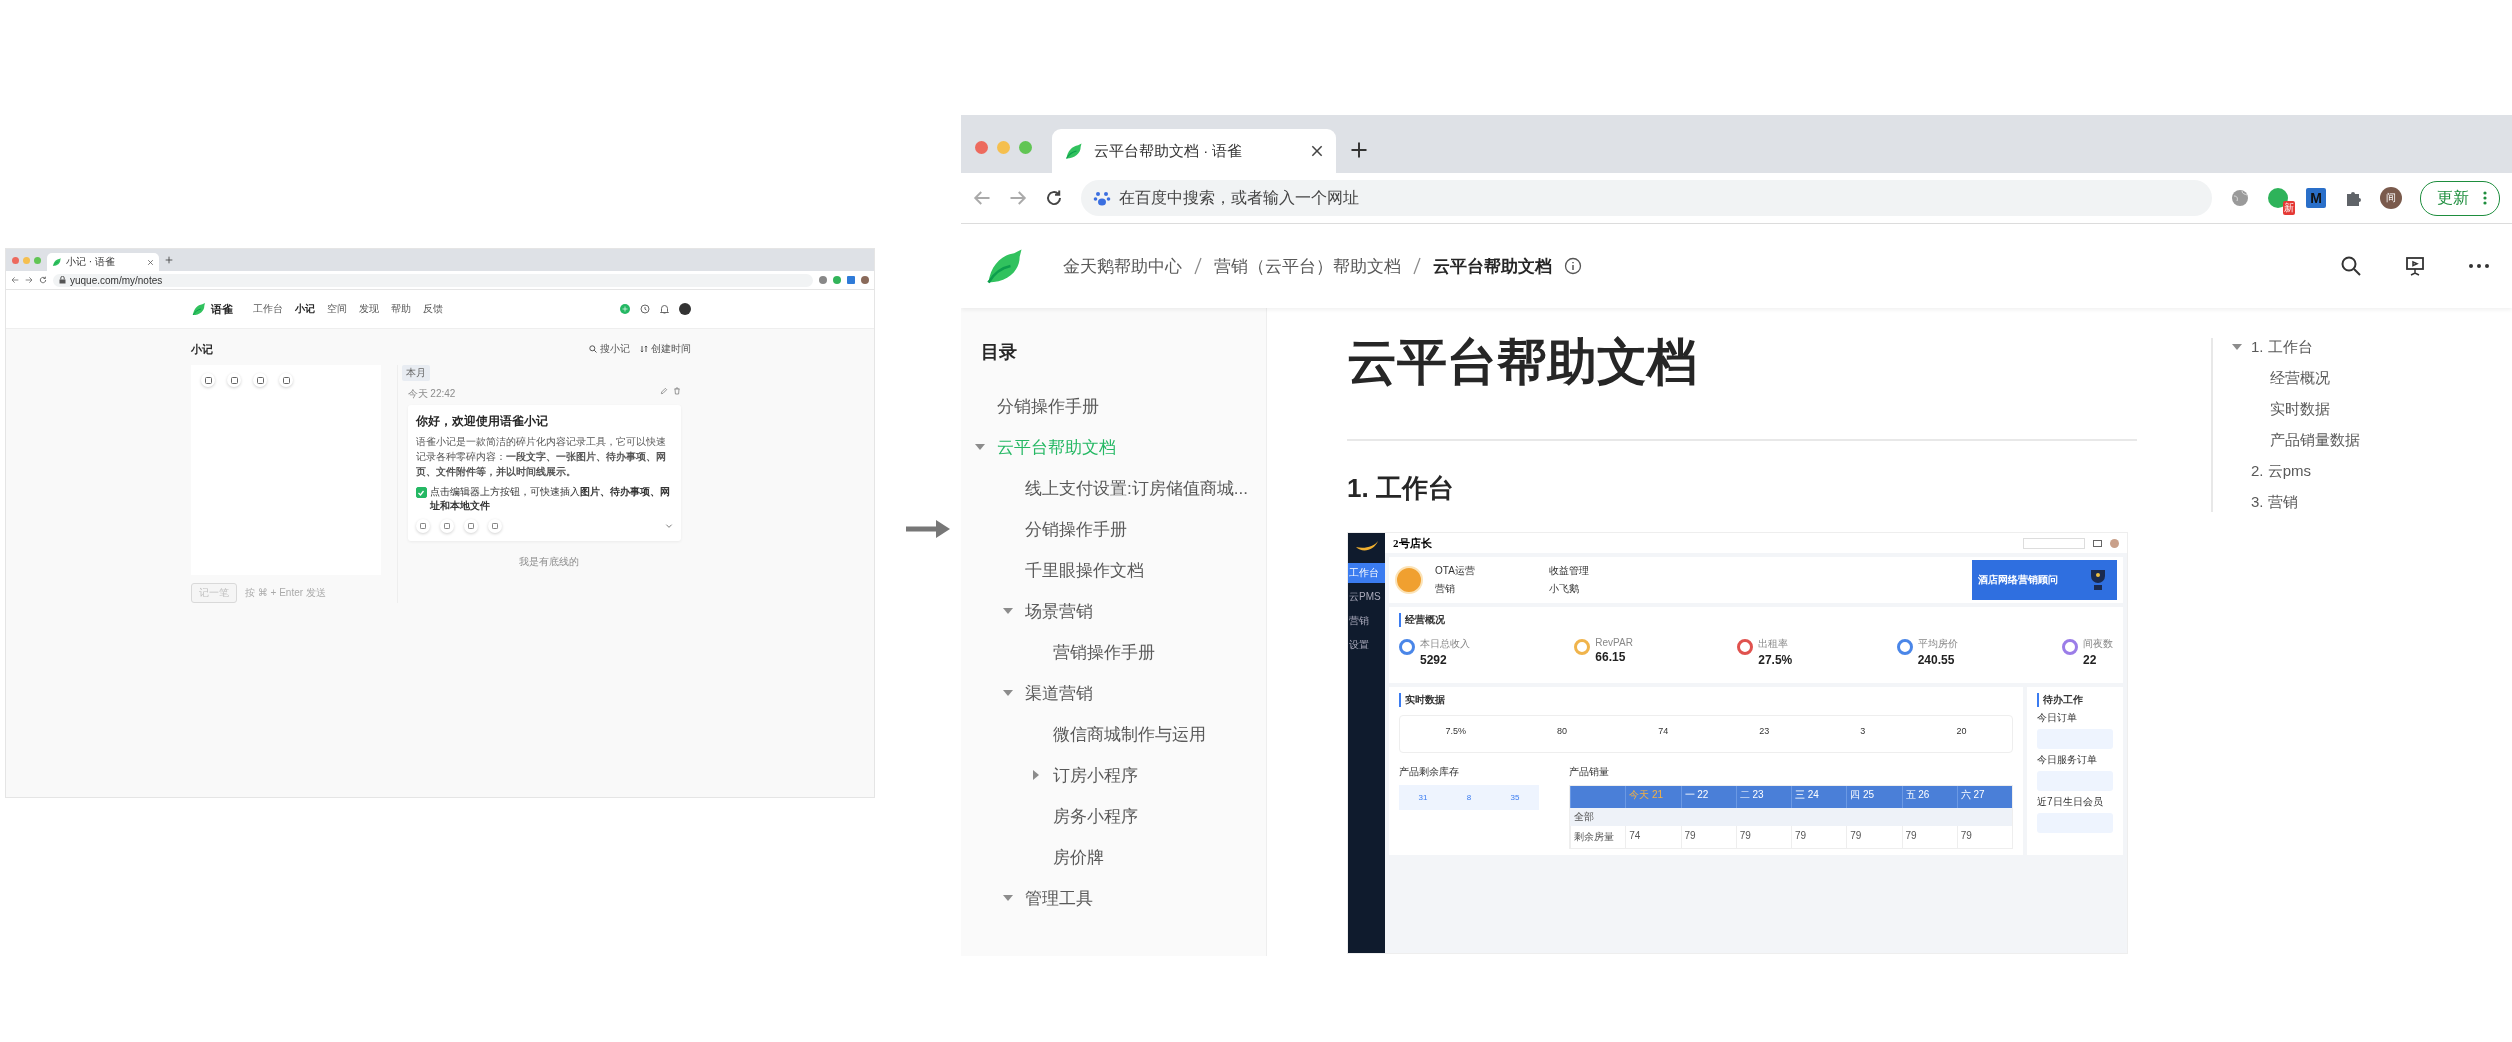  What do you see at coordinates (1113, 816) in the screenshot?
I see `tree-item: 房务小程序` at bounding box center [1113, 816].